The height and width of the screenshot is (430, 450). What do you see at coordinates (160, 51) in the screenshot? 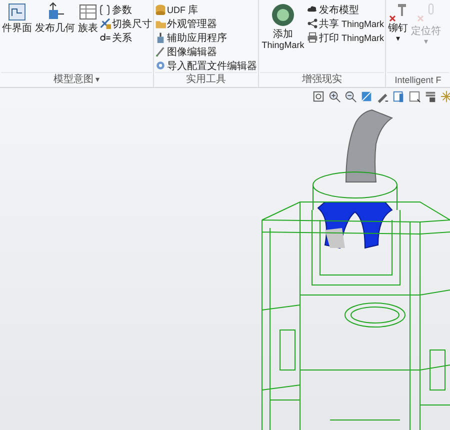
I see `brush-icon` at bounding box center [160, 51].